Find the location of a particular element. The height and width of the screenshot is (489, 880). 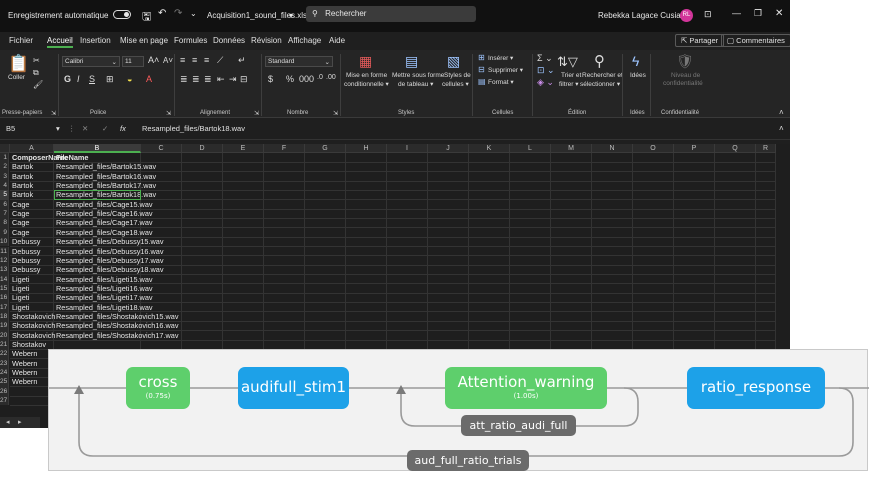

insert-label: Insérer ▾ is located at coordinates (500, 58).